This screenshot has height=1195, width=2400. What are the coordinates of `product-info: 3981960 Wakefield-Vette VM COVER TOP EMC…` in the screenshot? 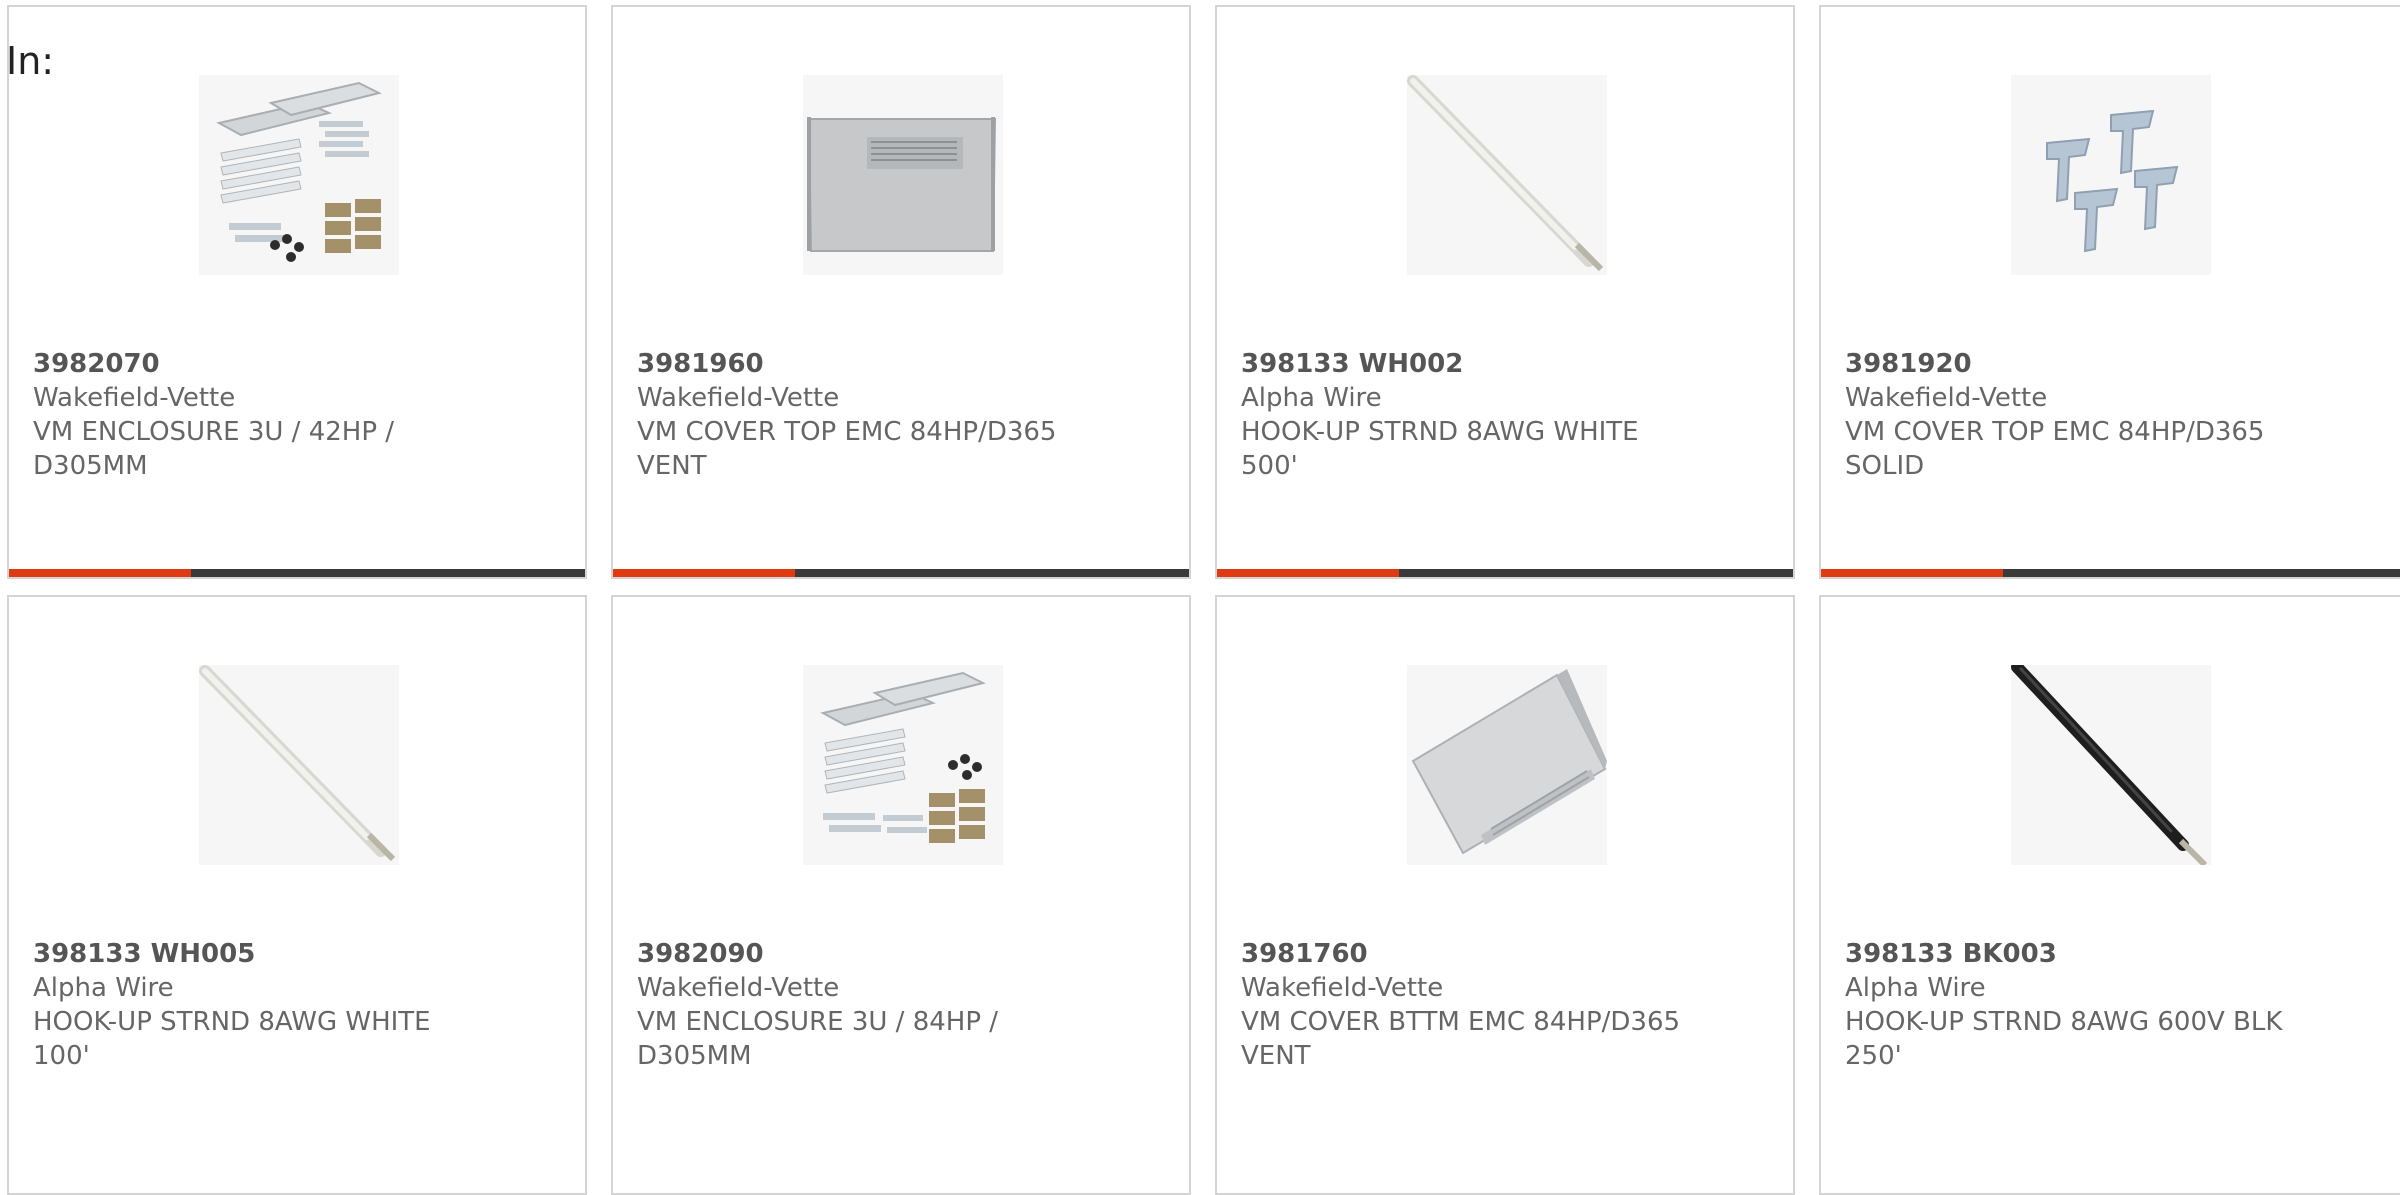 It's located at (901, 415).